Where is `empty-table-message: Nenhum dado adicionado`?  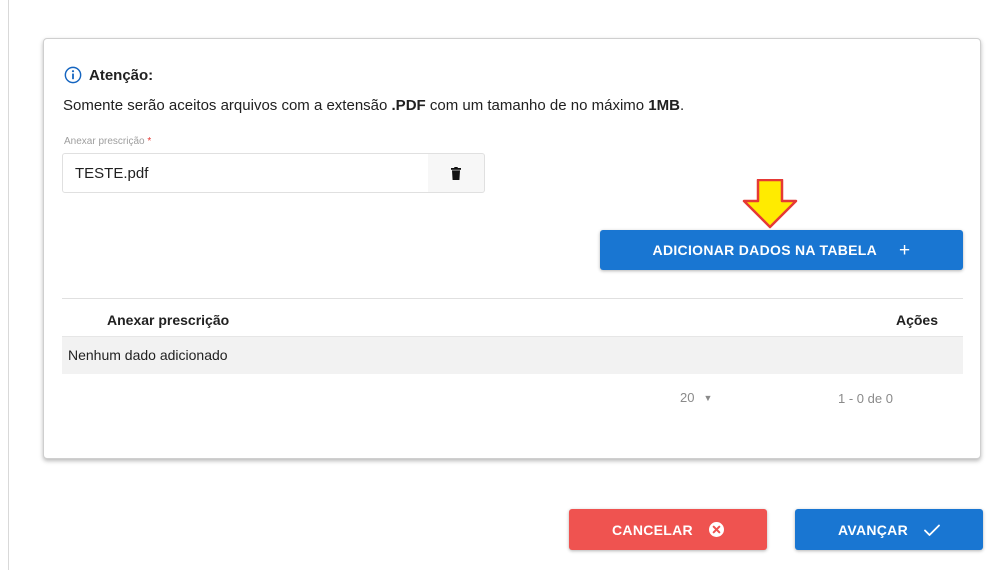
empty-table-message: Nenhum dado adicionado is located at coordinates (148, 355).